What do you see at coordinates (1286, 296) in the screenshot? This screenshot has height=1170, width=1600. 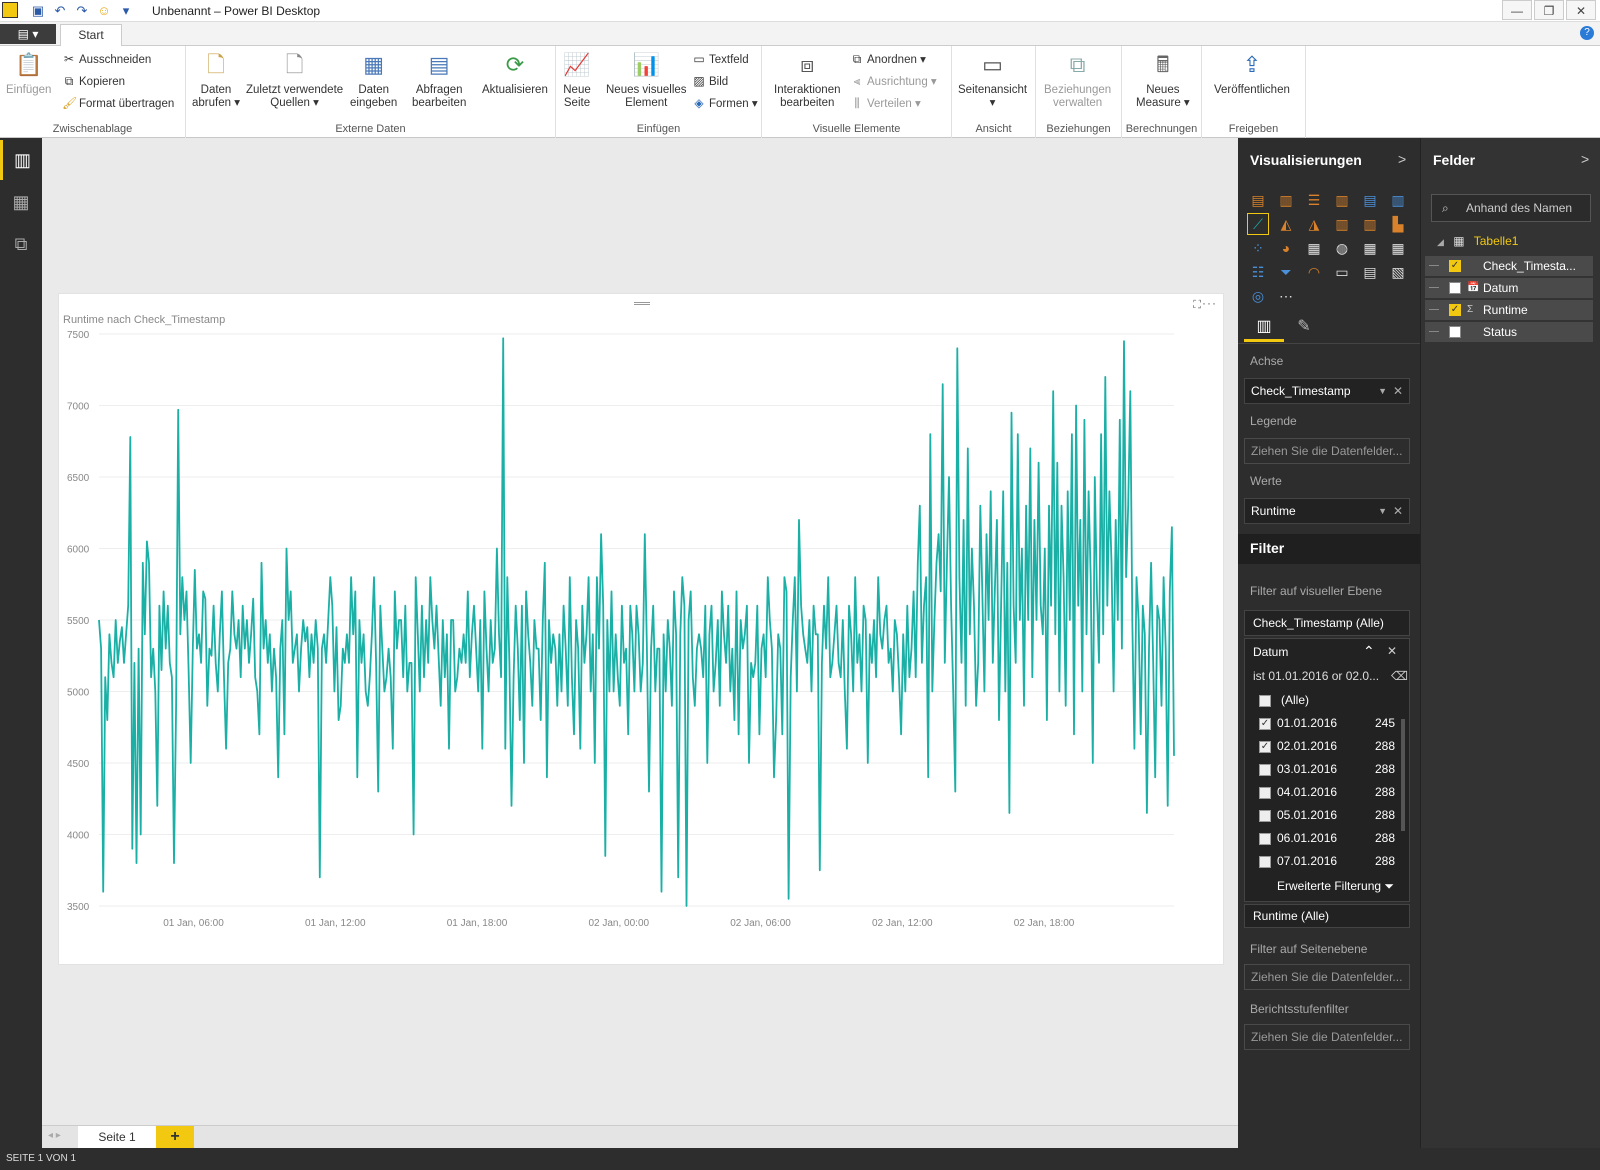 I see `more-visuals-icon: ⋯` at bounding box center [1286, 296].